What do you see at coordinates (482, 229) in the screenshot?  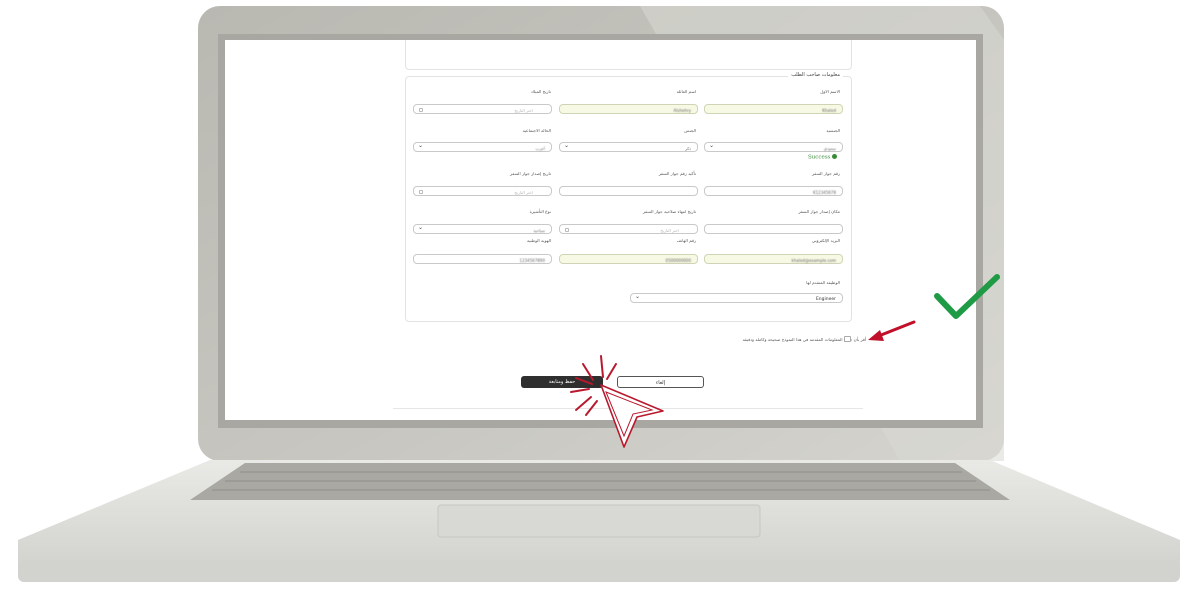 I see `visa-type-select: ⌄ سياحية` at bounding box center [482, 229].